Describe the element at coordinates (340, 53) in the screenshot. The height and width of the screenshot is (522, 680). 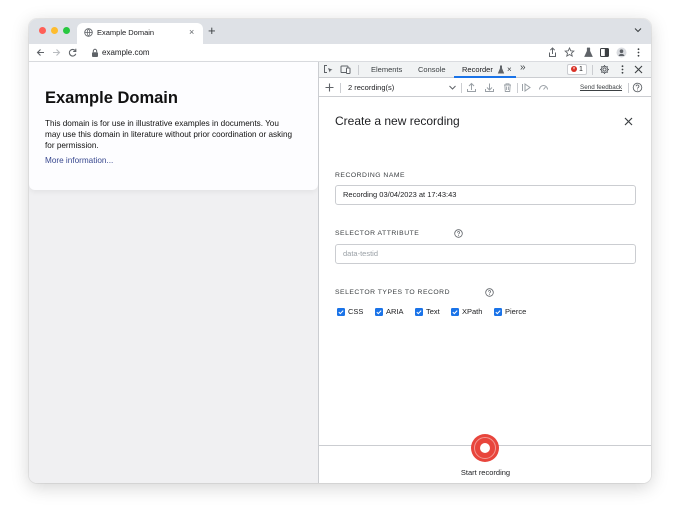
I see `browser-toolbar: example.com` at that location.